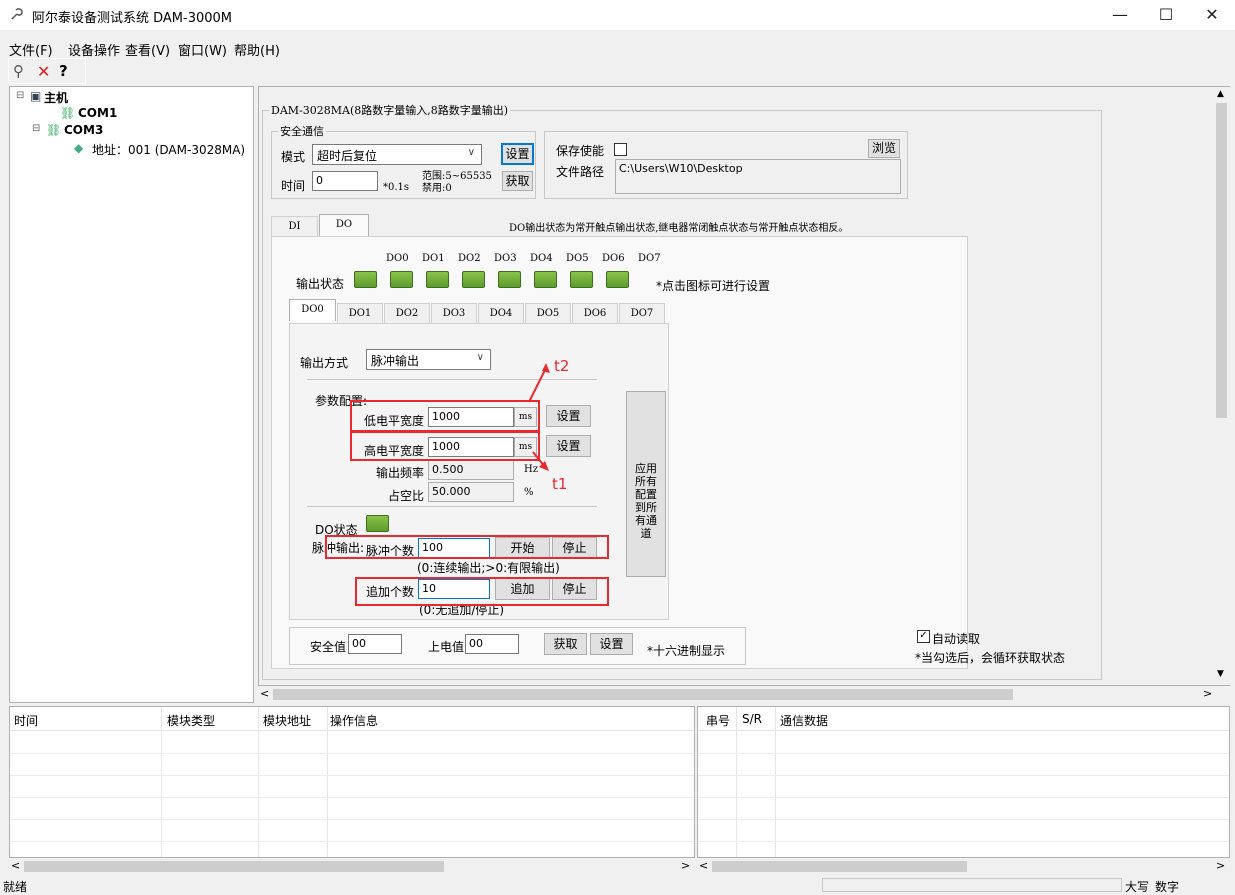 The width and height of the screenshot is (1235, 895). I want to click on scroll-down-icon: ▼, so click(1220, 674).